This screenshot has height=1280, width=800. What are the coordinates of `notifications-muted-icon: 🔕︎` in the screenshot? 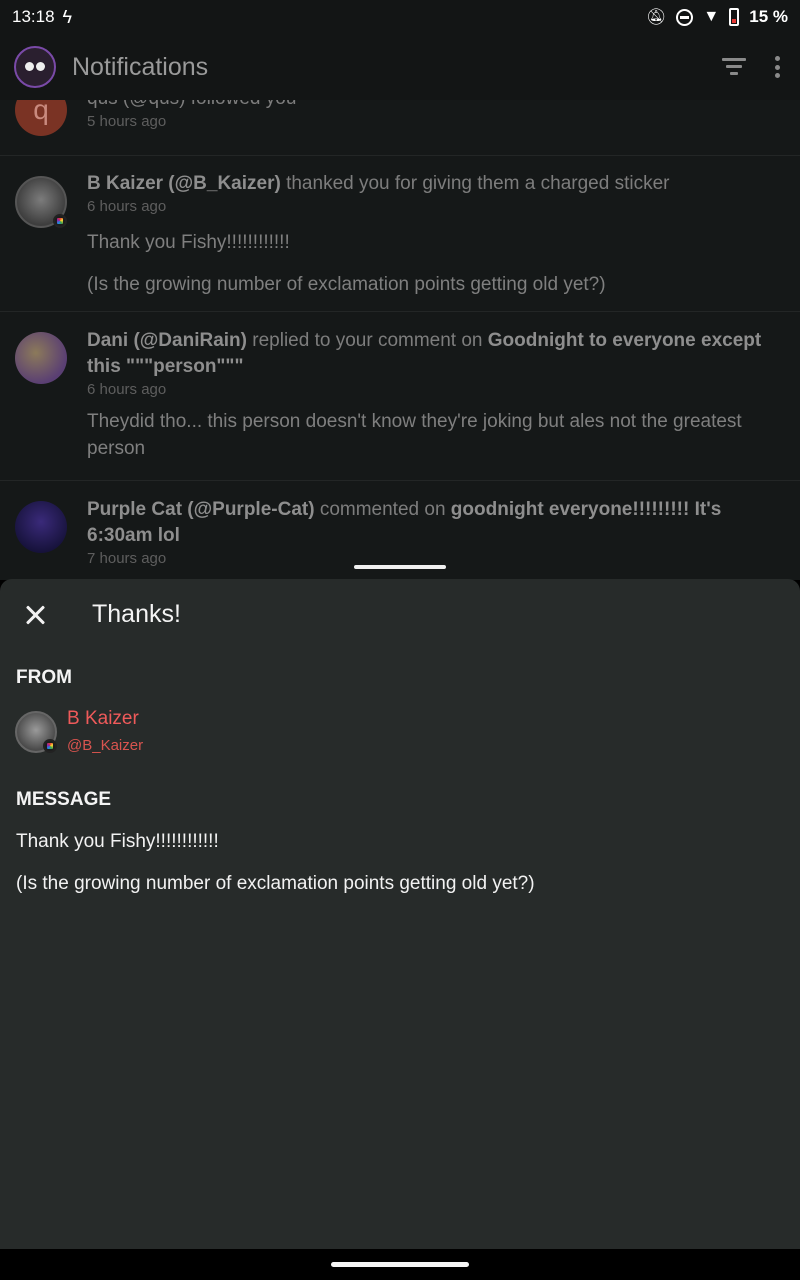 It's located at (656, 17).